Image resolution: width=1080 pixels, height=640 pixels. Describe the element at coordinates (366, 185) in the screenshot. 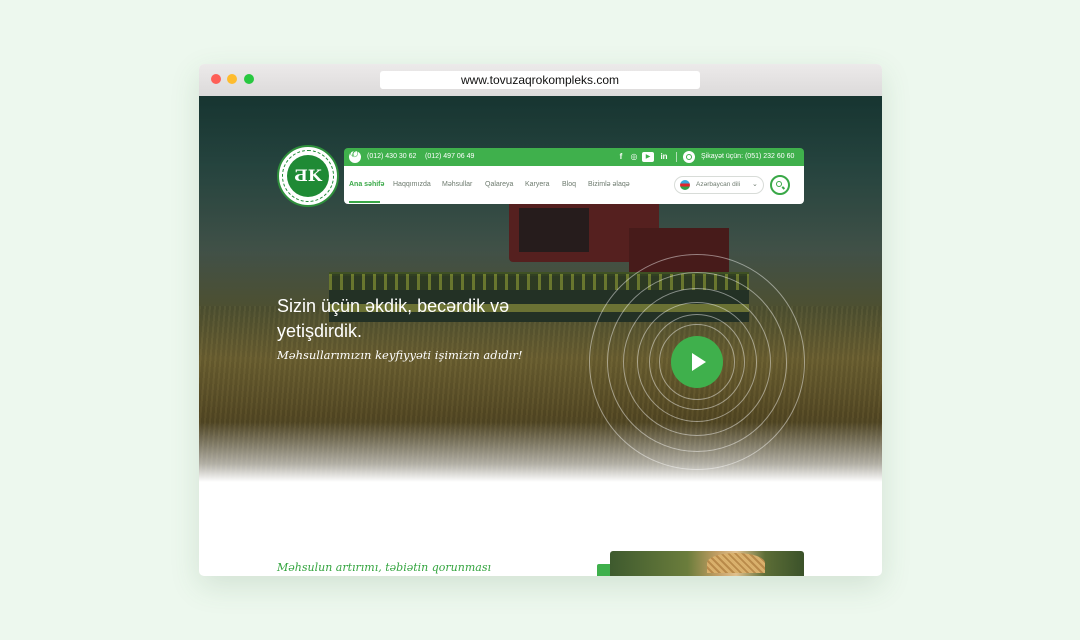

I see `nav-home: Ana səhifə` at that location.